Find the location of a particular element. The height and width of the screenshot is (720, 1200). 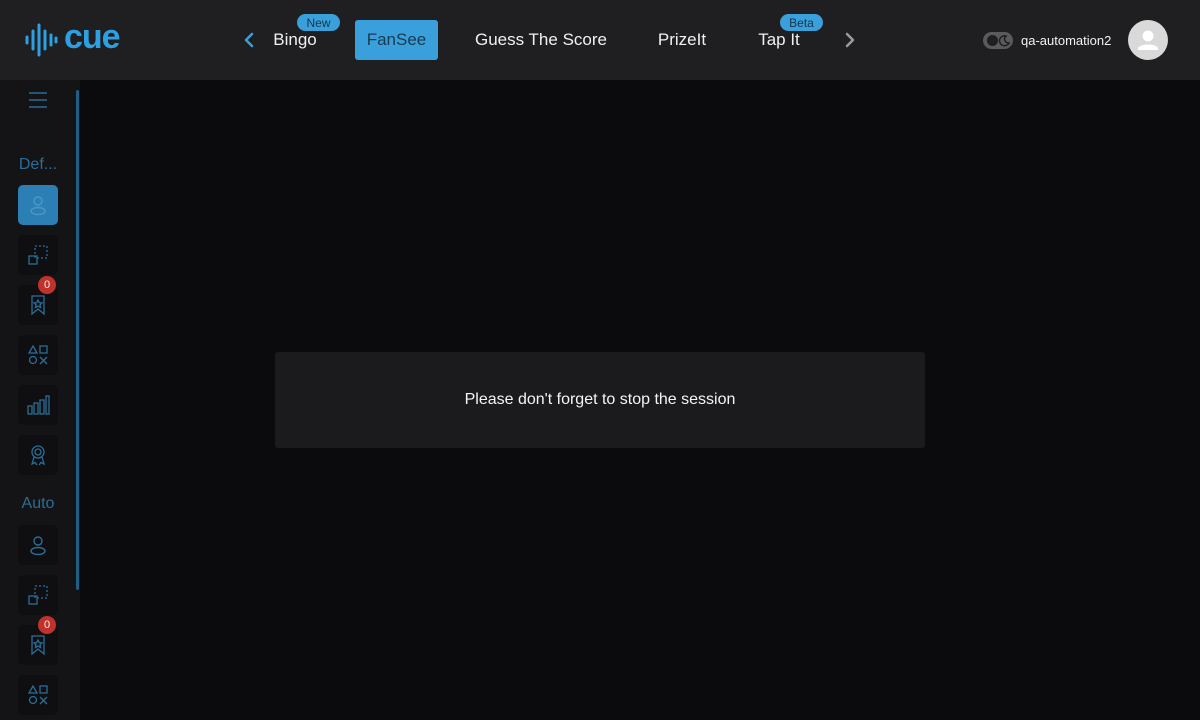

tab-label: Guess The Score is located at coordinates (541, 39).